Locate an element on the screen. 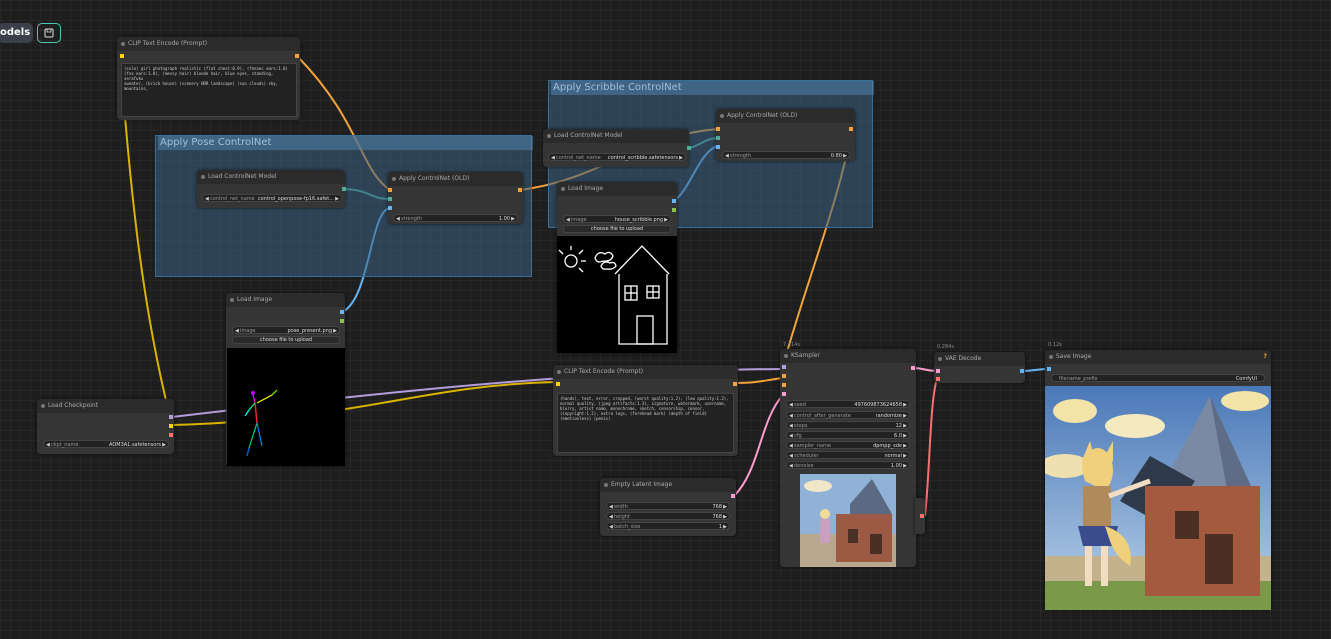  steps-field: ◀ steps 12 ▶ is located at coordinates (848, 425).